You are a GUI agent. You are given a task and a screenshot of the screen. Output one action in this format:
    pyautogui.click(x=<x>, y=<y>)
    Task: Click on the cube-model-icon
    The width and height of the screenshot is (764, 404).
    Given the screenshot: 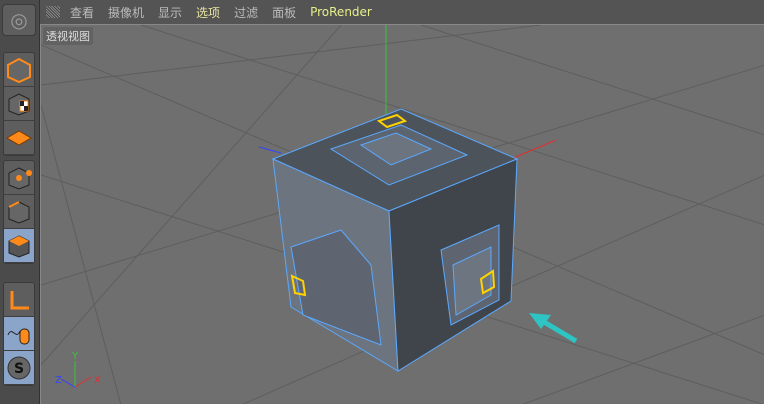 What is the action you would take?
    pyautogui.click(x=19, y=70)
    